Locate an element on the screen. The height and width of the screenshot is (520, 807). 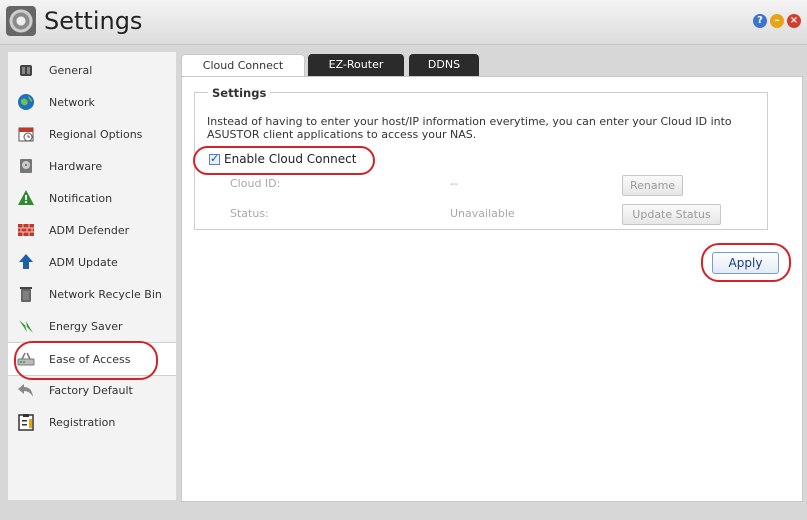
help-button: ? is located at coordinates (760, 21).